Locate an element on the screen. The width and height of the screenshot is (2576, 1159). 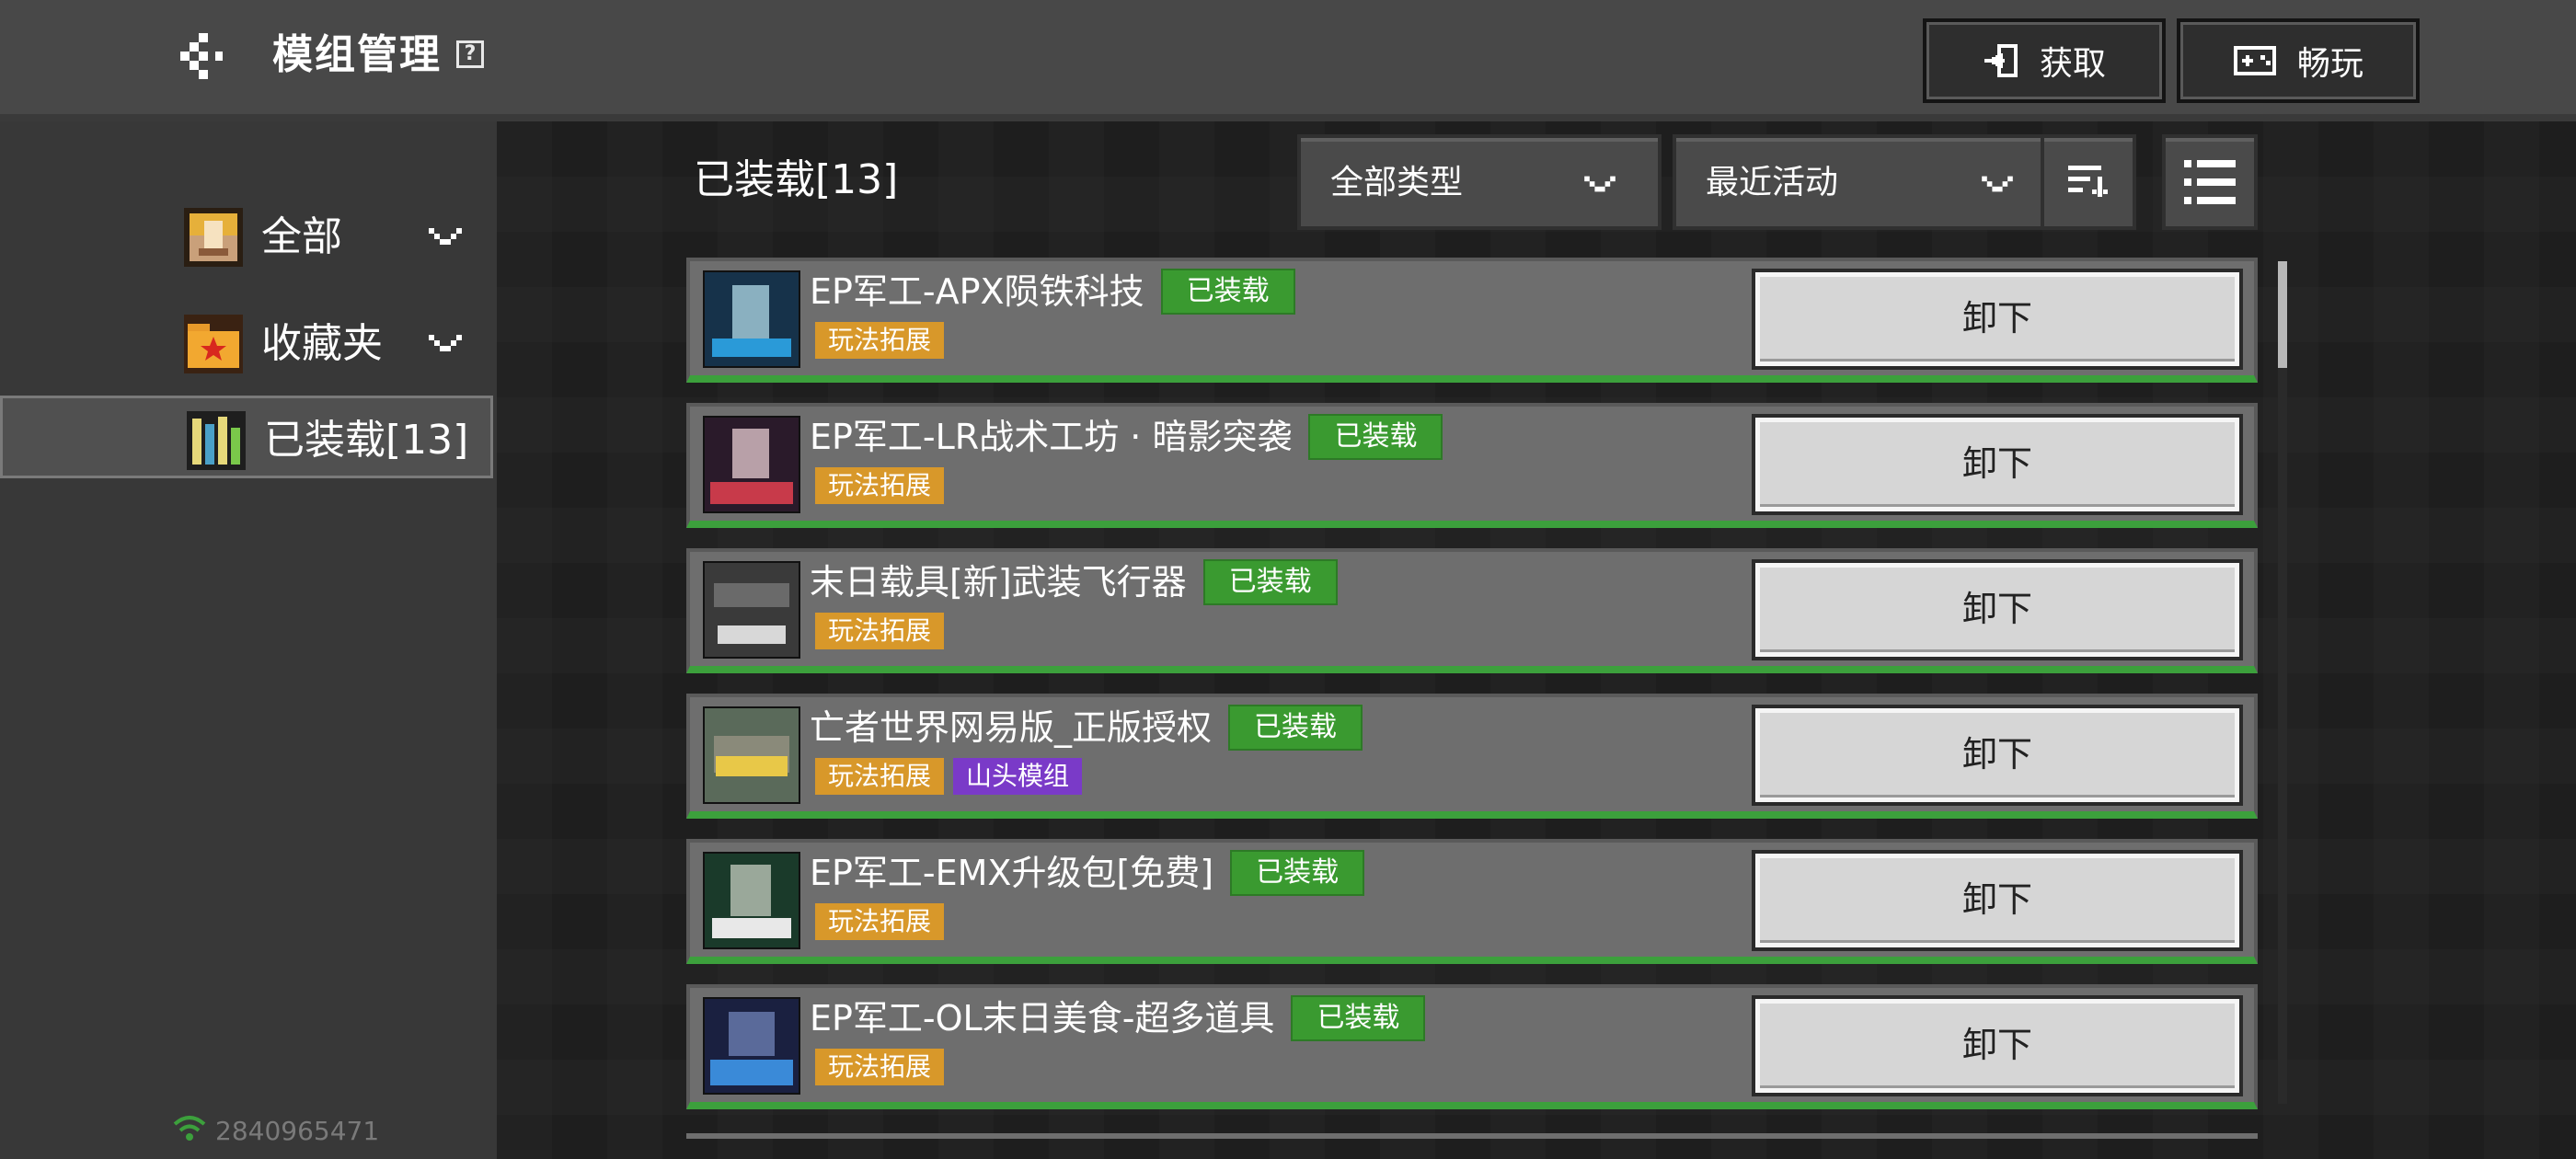
import-icon is located at coordinates (2001, 60).